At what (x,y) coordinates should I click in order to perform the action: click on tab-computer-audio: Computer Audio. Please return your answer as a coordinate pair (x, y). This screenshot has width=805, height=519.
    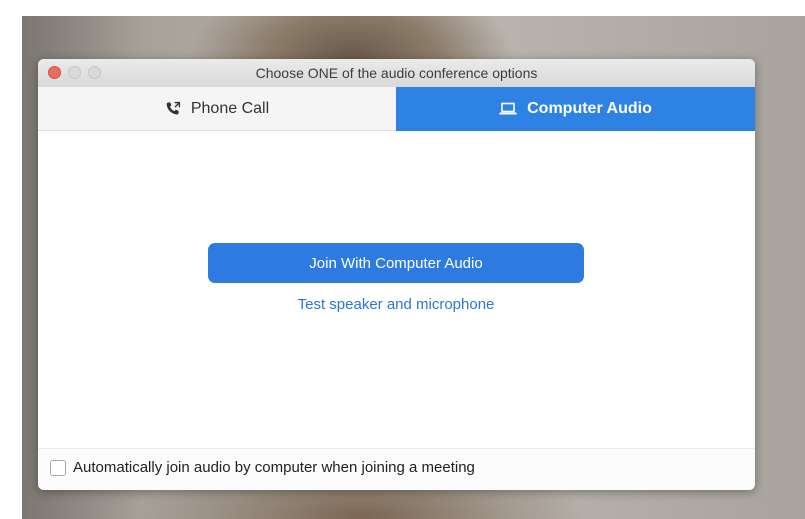
    Looking at the image, I should click on (575, 109).